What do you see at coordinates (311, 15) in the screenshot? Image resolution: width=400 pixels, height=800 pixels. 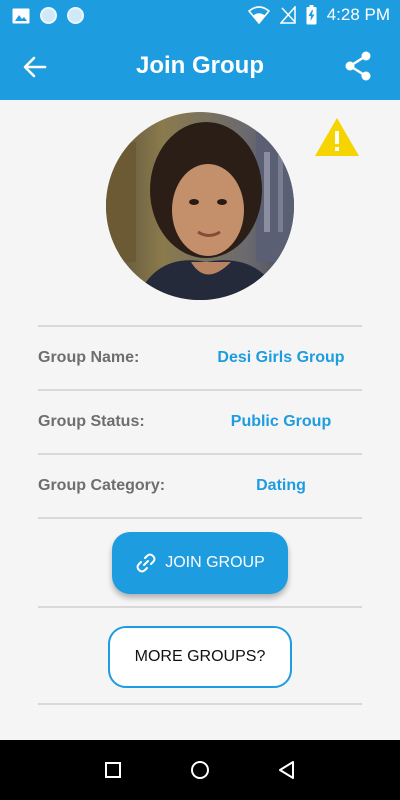 I see `battery-charging-icon` at bounding box center [311, 15].